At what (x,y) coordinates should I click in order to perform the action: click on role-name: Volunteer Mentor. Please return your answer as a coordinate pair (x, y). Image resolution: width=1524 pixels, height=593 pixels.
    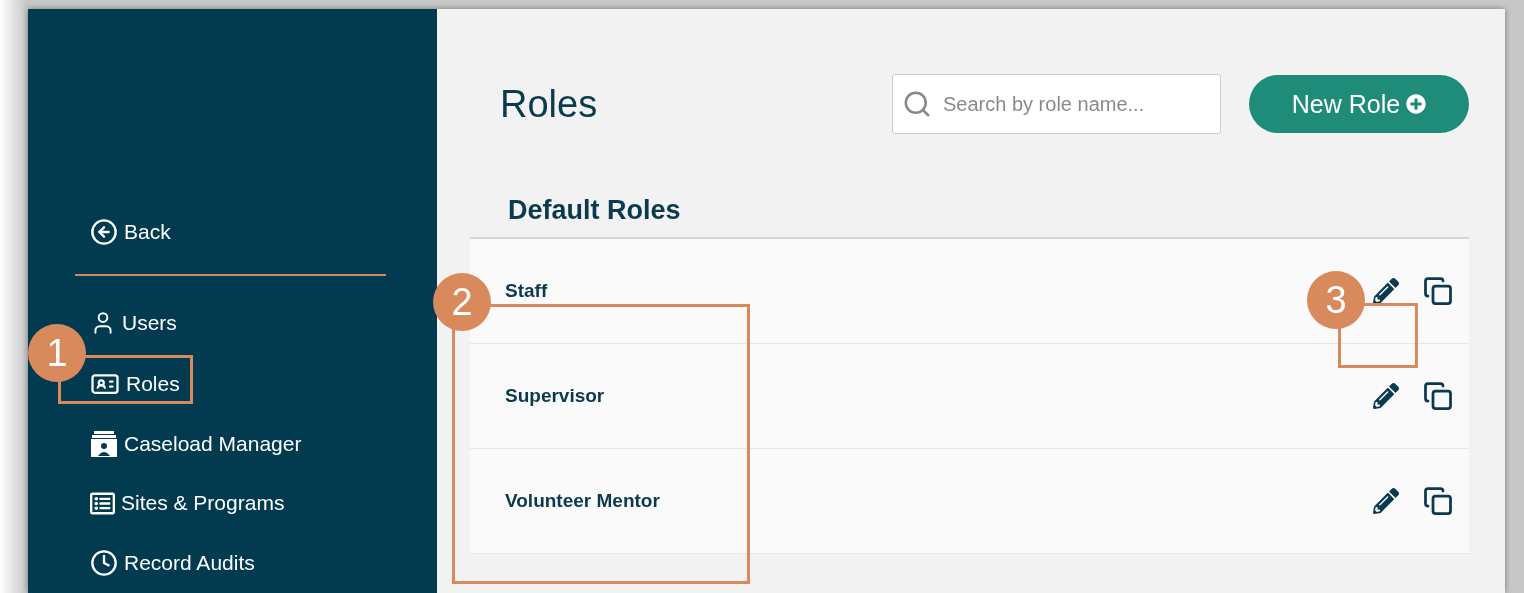
    Looking at the image, I should click on (582, 501).